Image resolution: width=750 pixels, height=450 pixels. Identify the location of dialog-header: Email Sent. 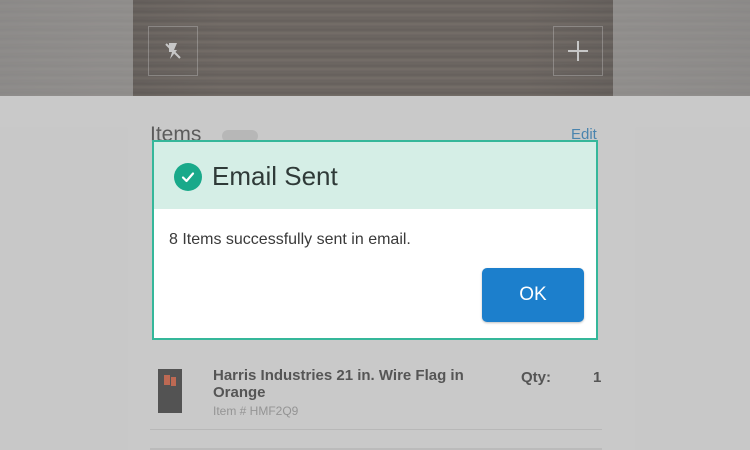
(375, 175).